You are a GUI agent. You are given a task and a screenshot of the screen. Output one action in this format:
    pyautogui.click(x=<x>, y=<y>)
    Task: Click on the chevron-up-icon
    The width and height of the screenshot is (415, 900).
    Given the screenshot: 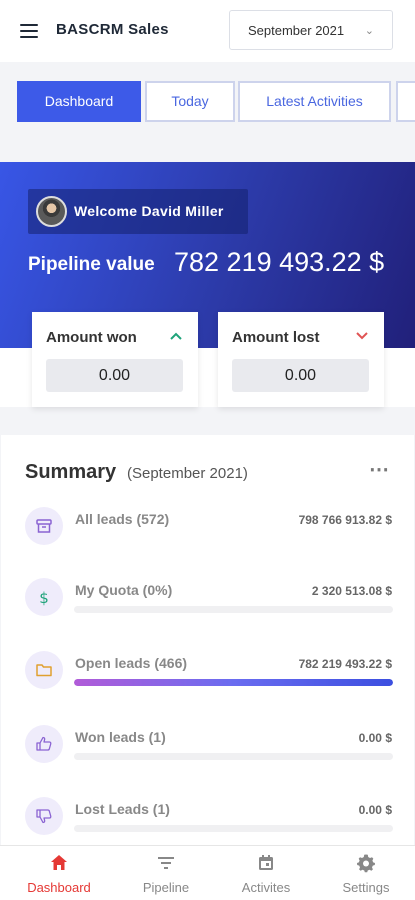 What is the action you would take?
    pyautogui.click(x=176, y=335)
    